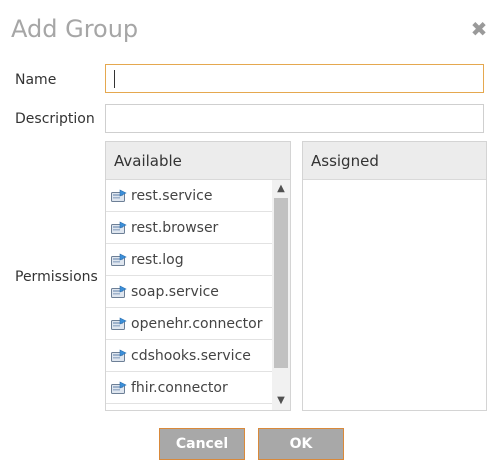  Describe the element at coordinates (294, 118) in the screenshot. I see `description-input` at that location.